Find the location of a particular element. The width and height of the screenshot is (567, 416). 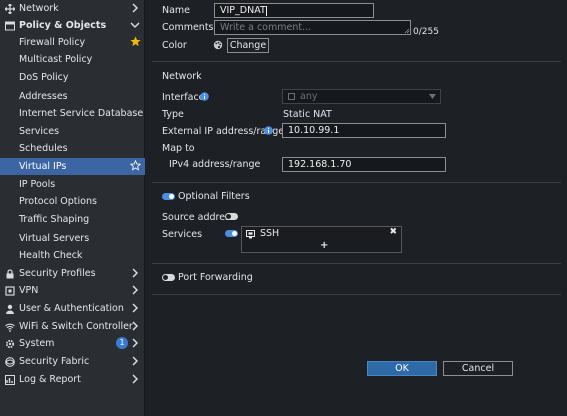

sidebar-item-health-check: Health Check is located at coordinates (72, 255).